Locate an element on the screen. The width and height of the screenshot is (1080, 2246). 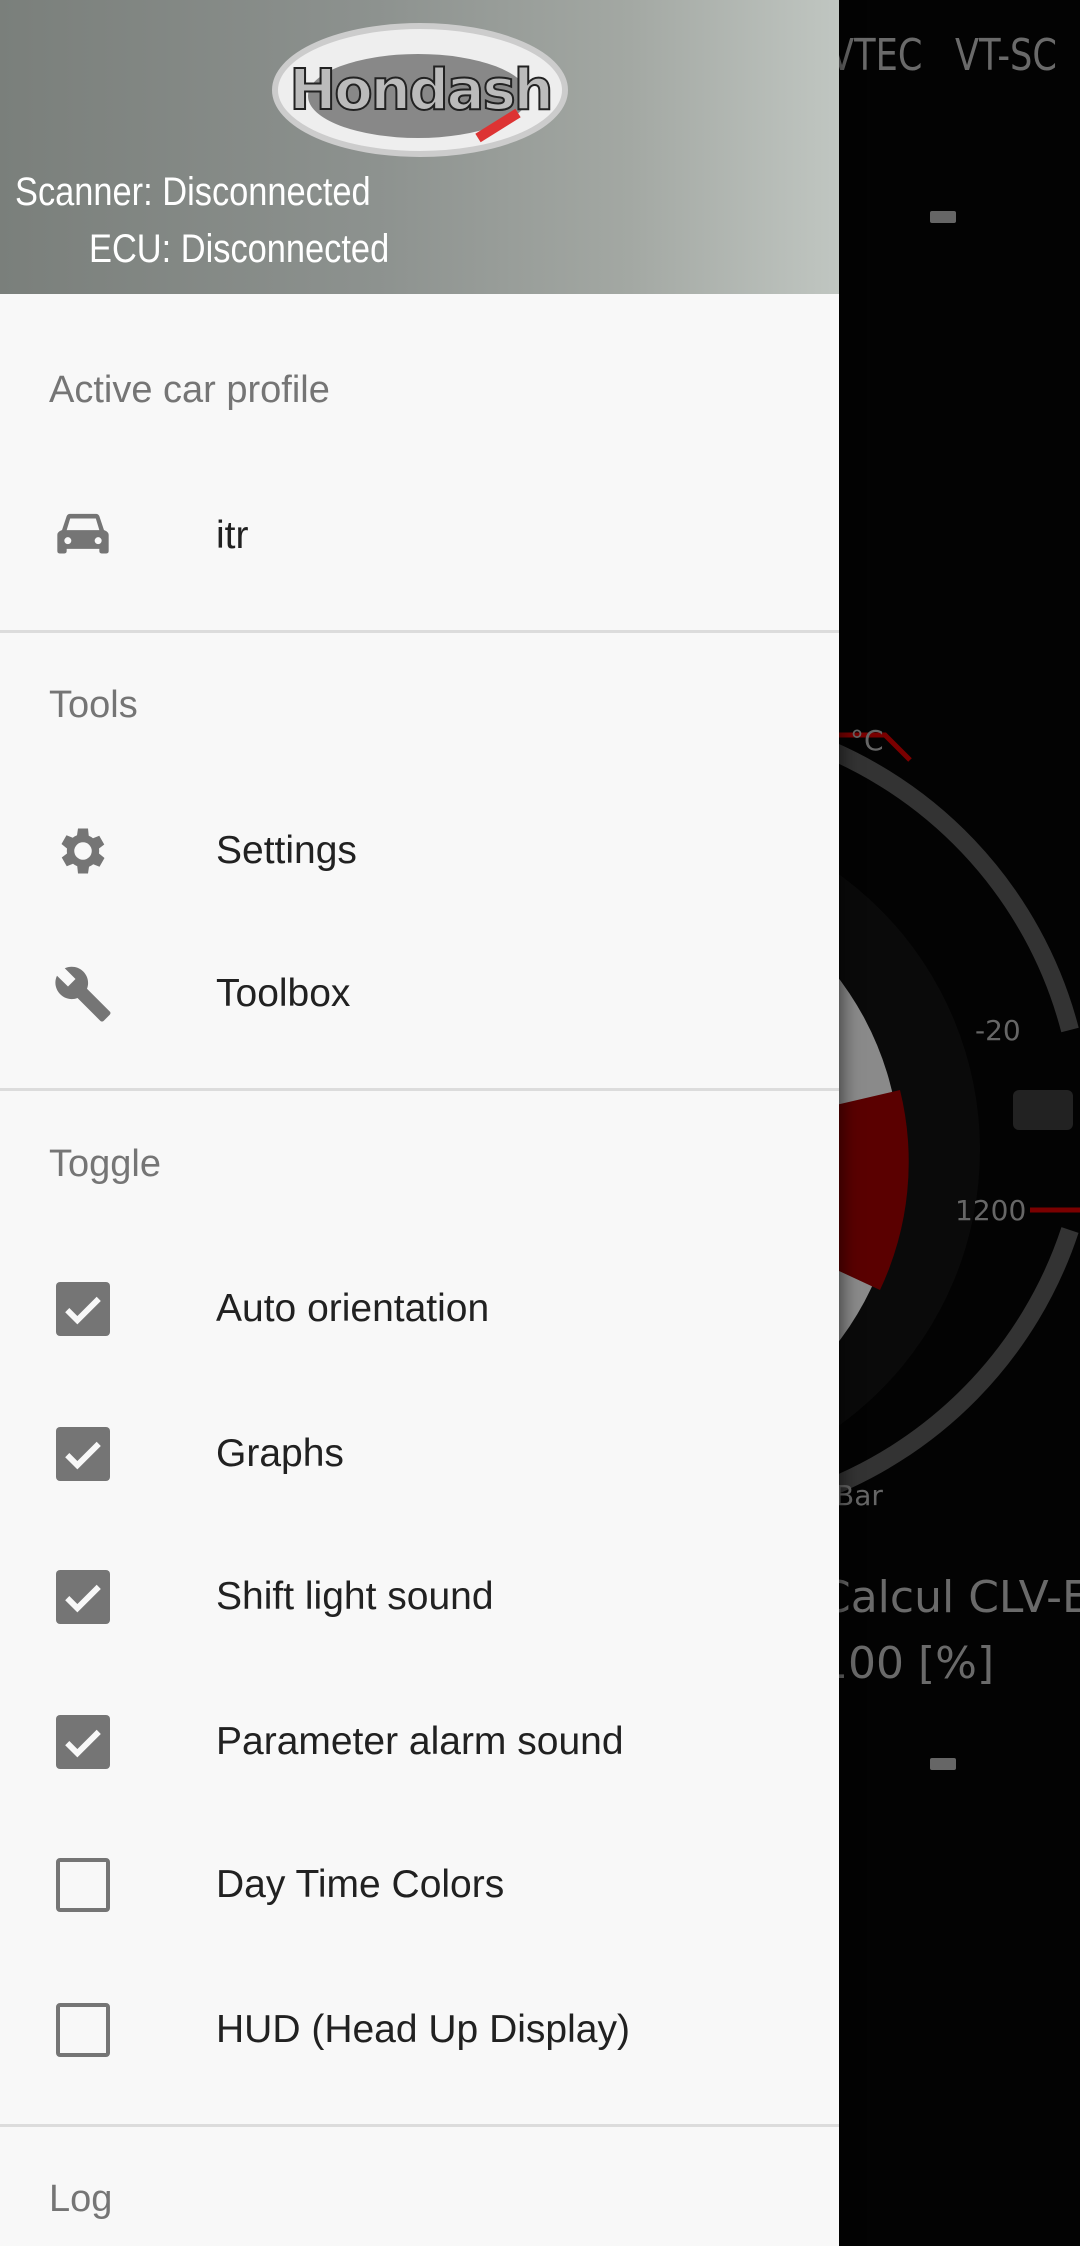
param-value: 100 [%] is located at coordinates (907, 1663).